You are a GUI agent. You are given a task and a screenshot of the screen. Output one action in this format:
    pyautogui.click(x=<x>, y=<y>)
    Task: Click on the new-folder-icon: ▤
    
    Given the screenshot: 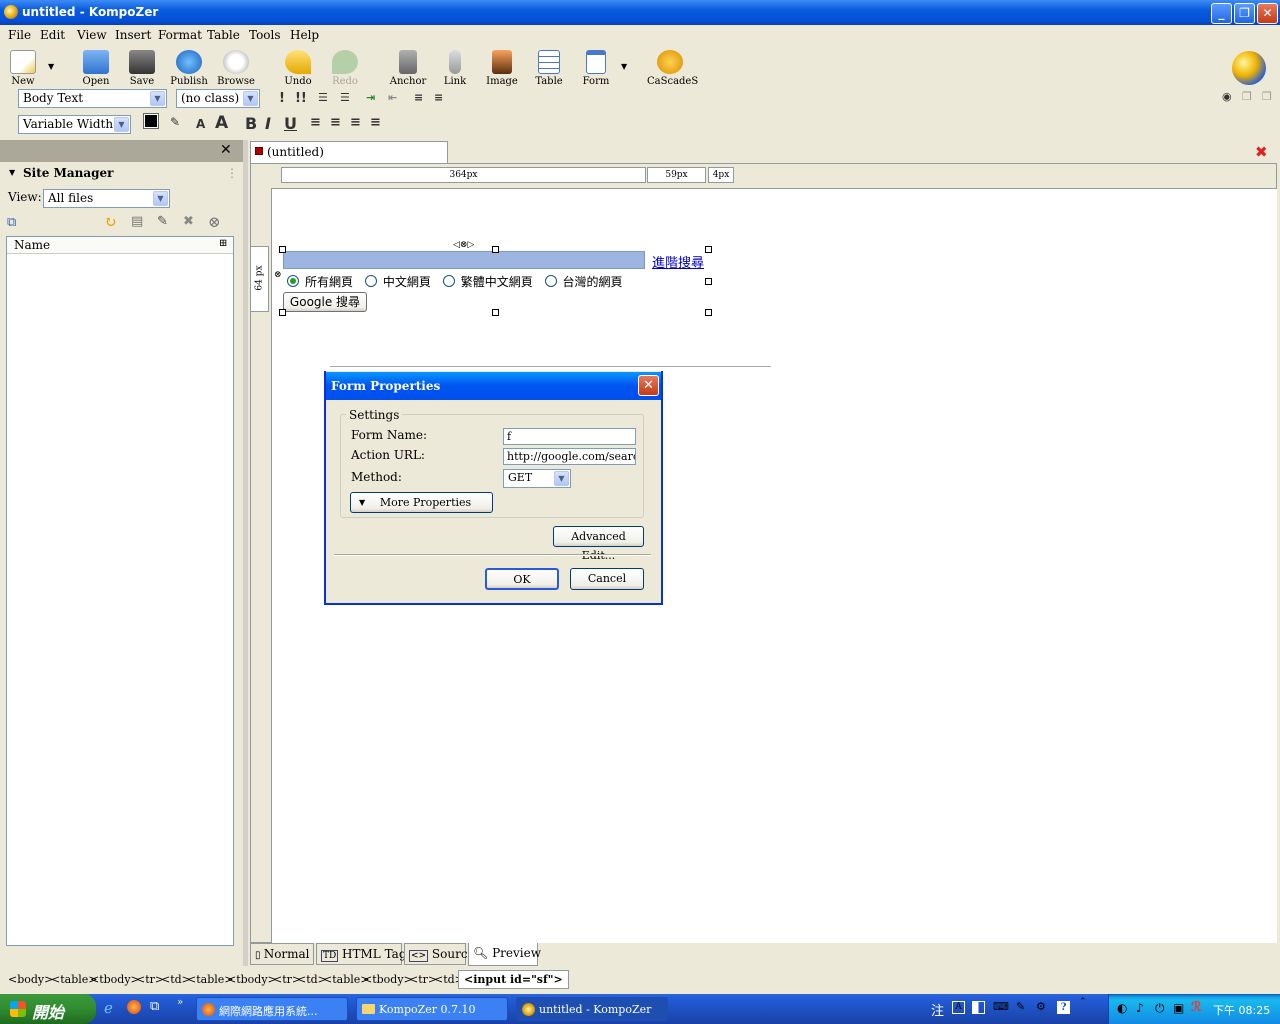 What is the action you would take?
    pyautogui.click(x=137, y=221)
    